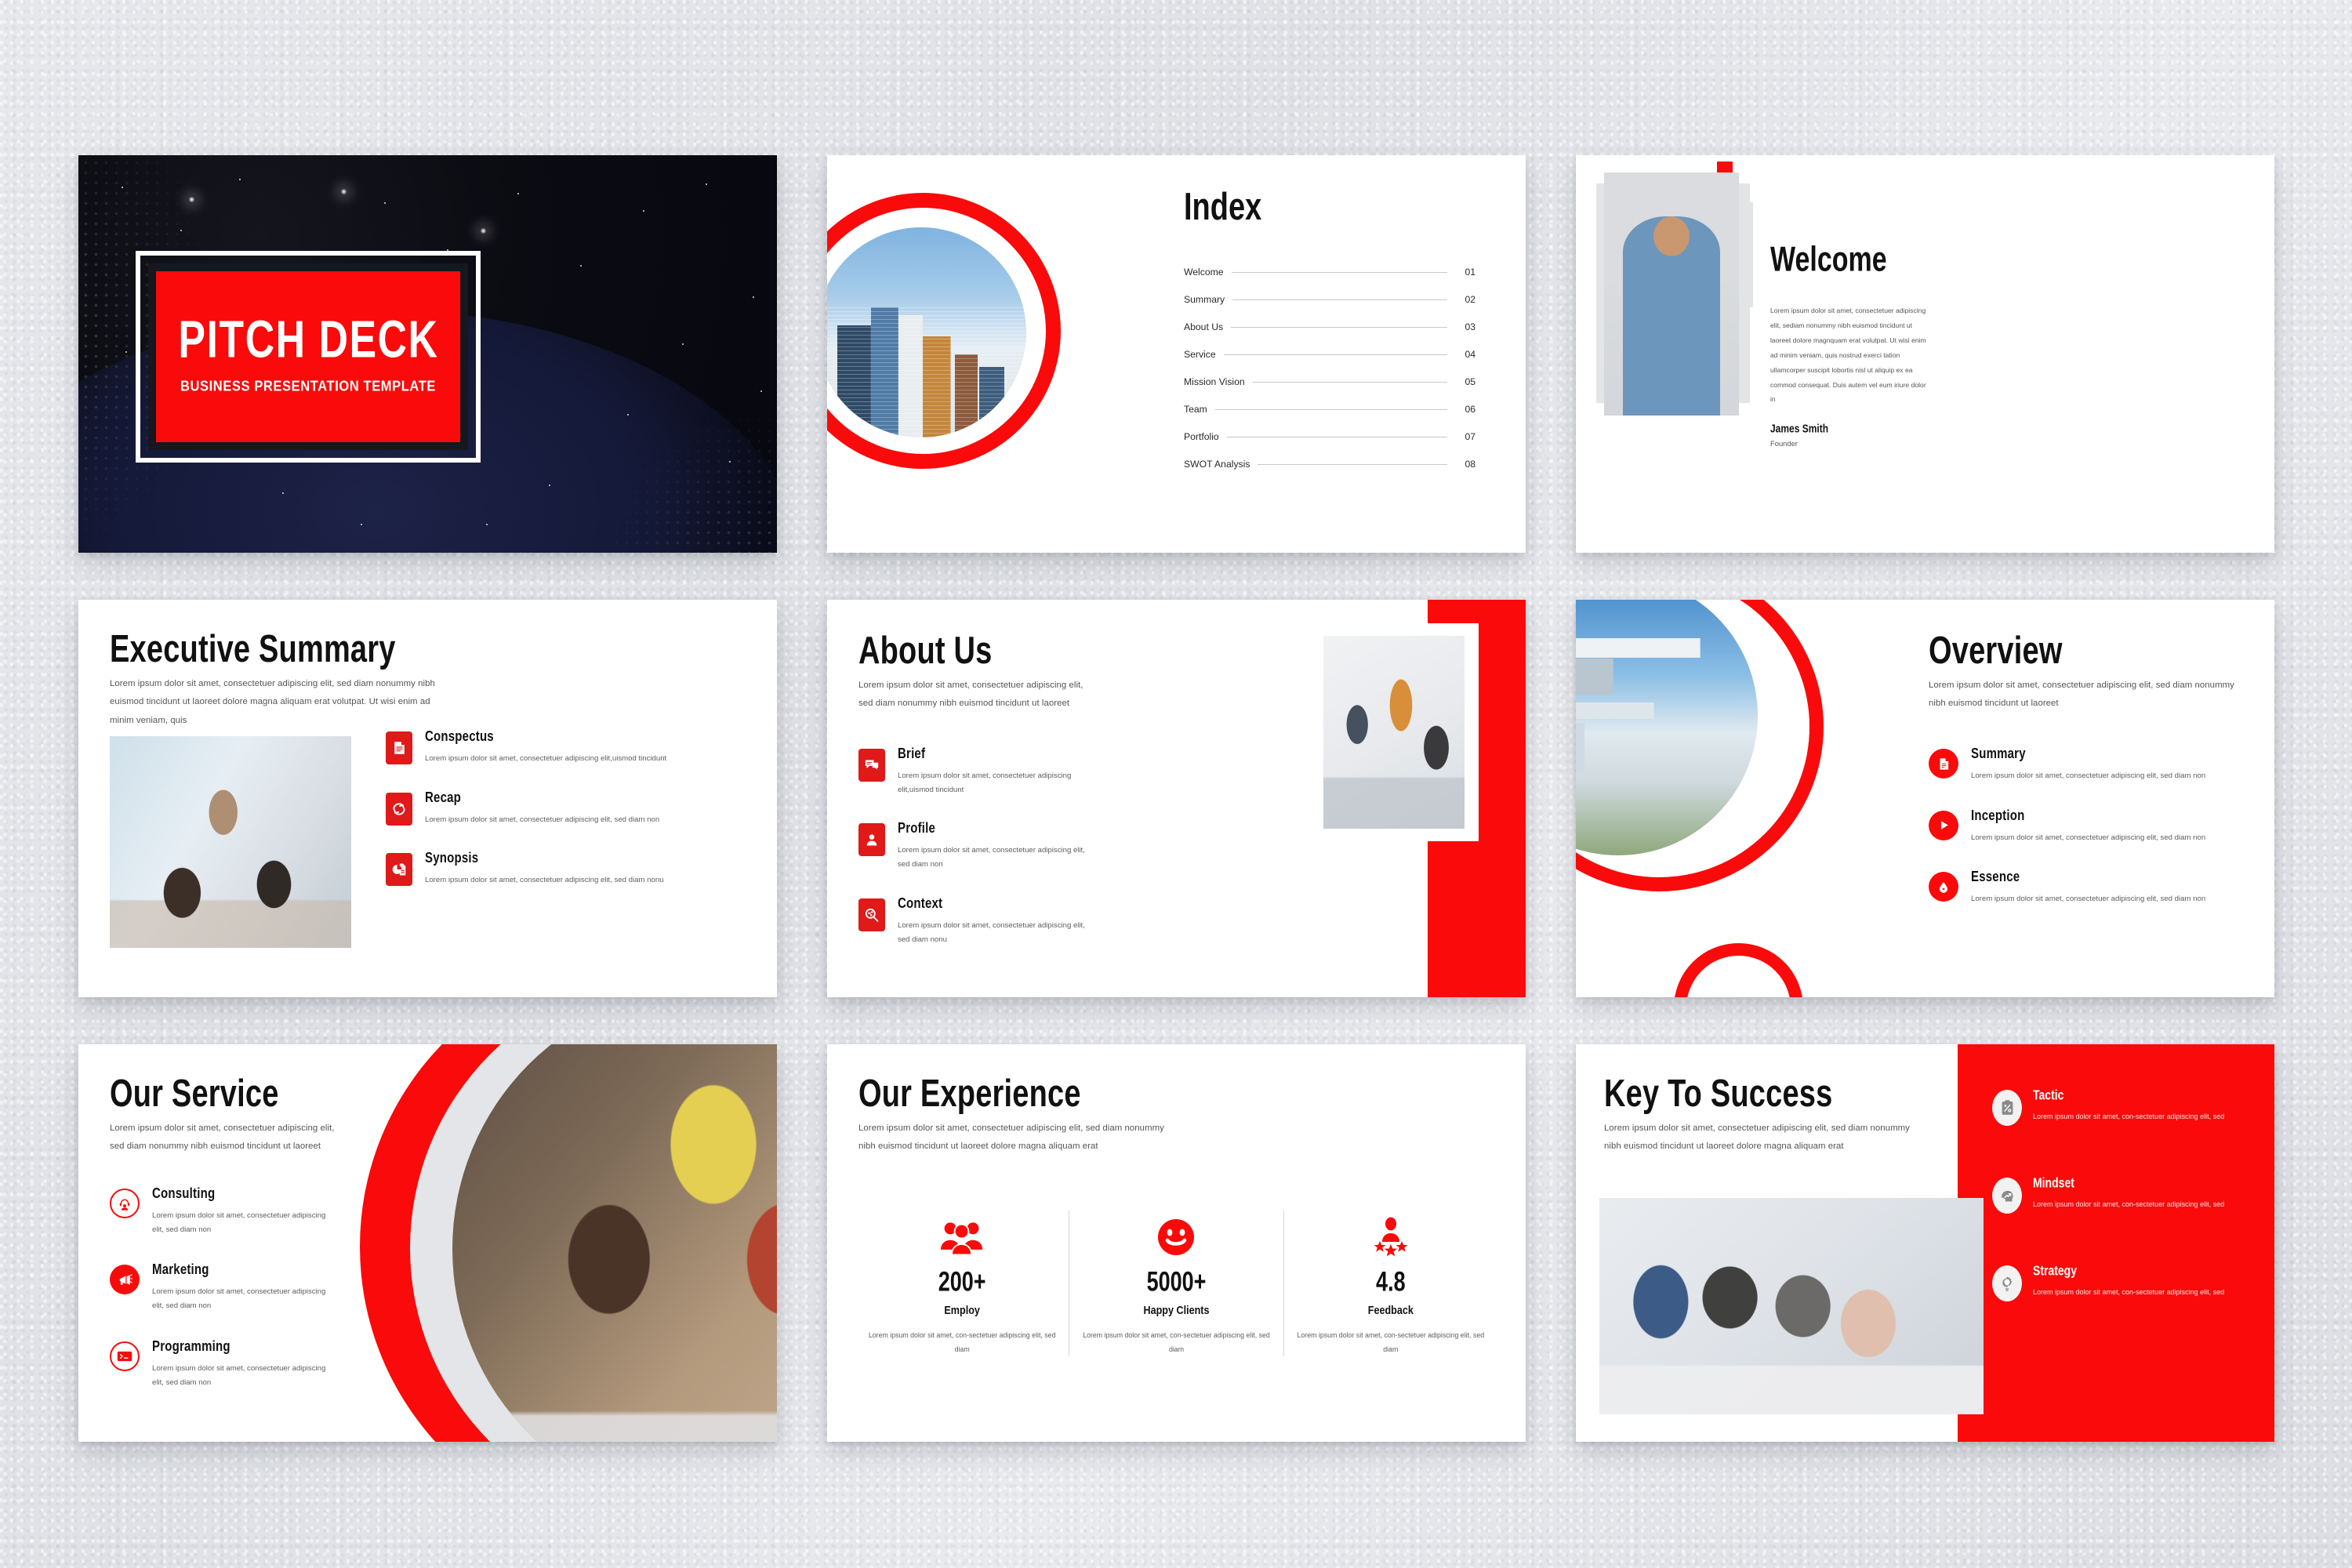  I want to click on index-item-label: Welcome, so click(1204, 272).